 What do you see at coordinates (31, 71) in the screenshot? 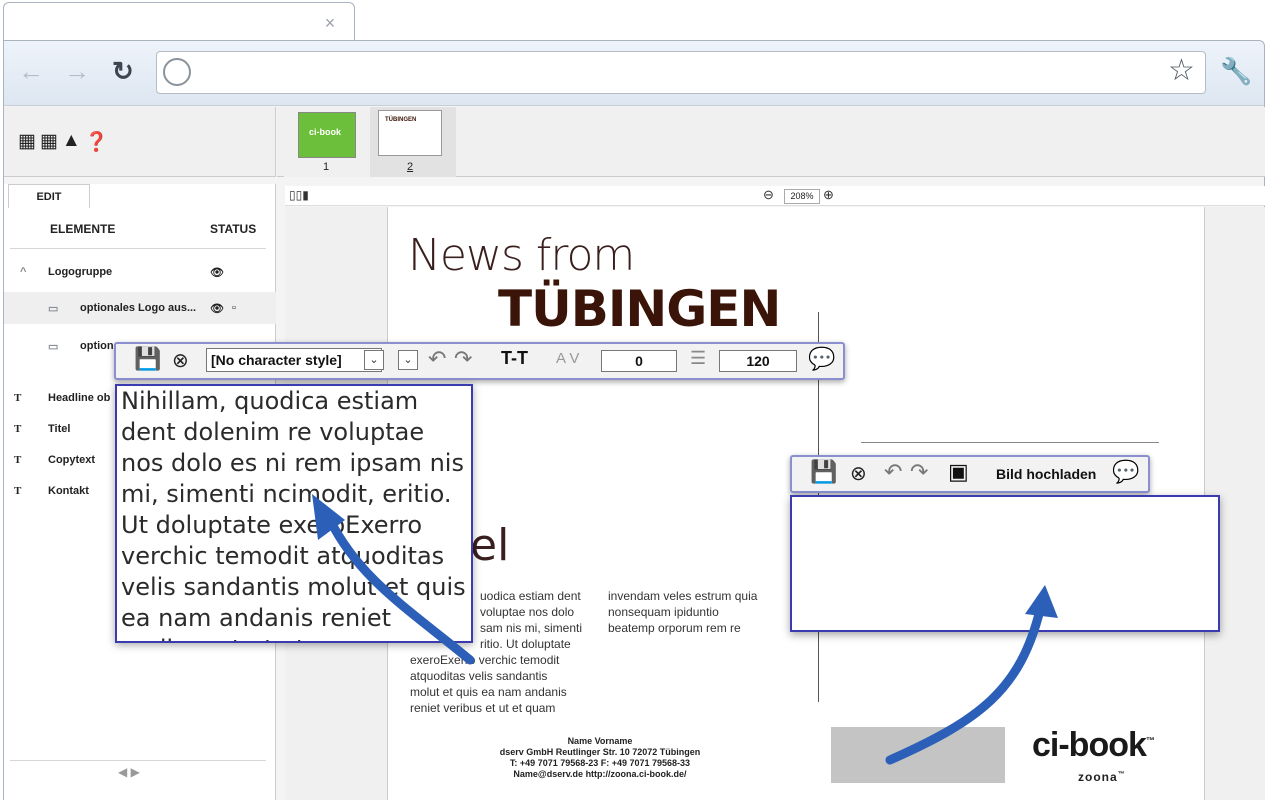
I see `back-arrow-icon: ←` at bounding box center [31, 71].